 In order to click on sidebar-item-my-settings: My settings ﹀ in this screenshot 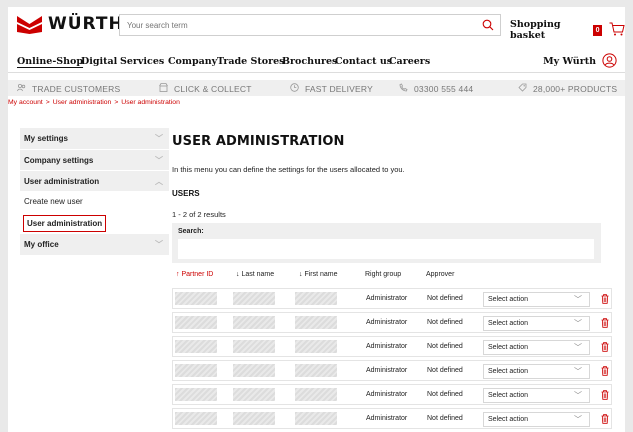, I will do `click(94, 138)`.